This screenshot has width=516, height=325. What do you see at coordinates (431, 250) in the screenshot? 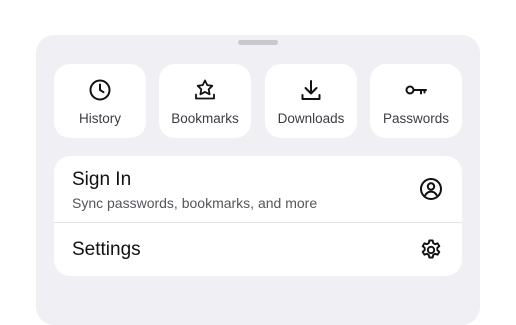
I see `gear-icon` at bounding box center [431, 250].